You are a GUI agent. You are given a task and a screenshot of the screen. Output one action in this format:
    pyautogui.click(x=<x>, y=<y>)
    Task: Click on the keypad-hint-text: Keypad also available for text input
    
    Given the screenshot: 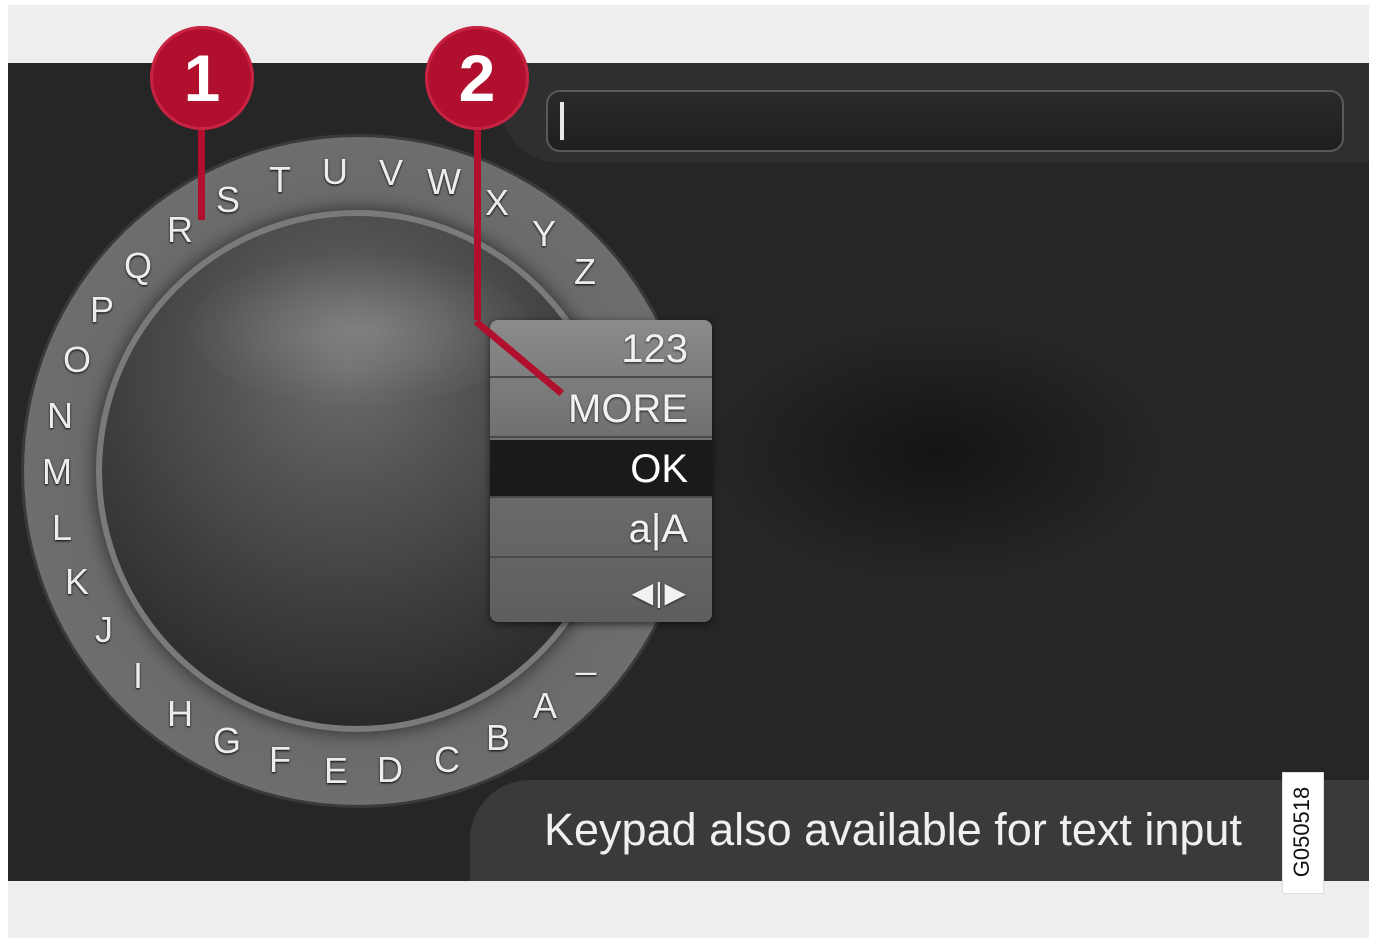 What is the action you would take?
    pyautogui.click(x=893, y=829)
    